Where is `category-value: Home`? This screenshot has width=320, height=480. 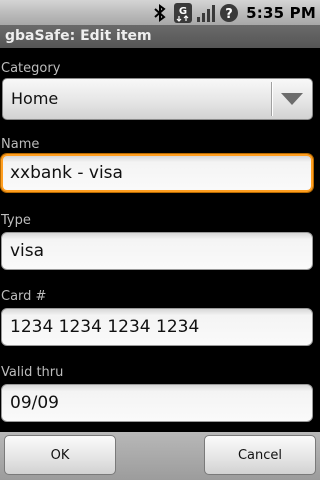 category-value: Home is located at coordinates (35, 98).